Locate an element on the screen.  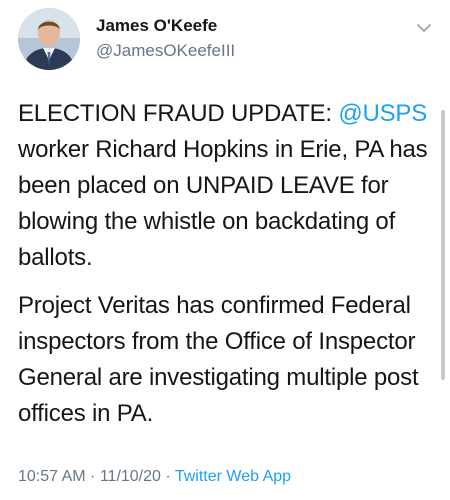
scrollbar is located at coordinates (443, 245).